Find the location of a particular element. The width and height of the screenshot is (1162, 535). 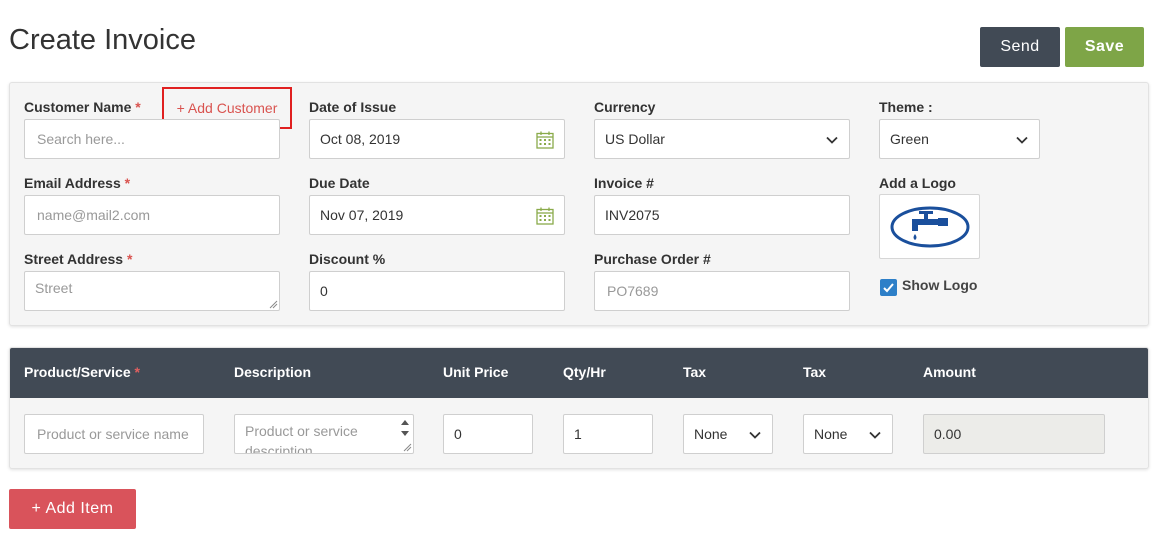

due-date-label: Due Date is located at coordinates (339, 183).